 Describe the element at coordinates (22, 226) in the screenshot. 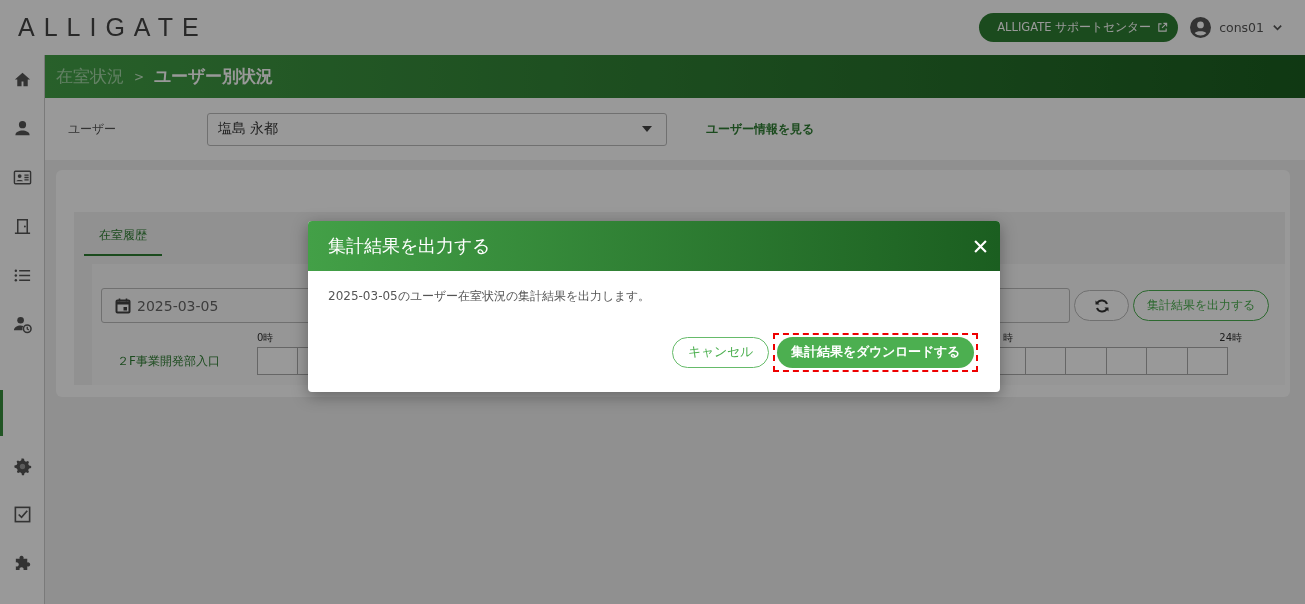

I see `door-icon` at that location.